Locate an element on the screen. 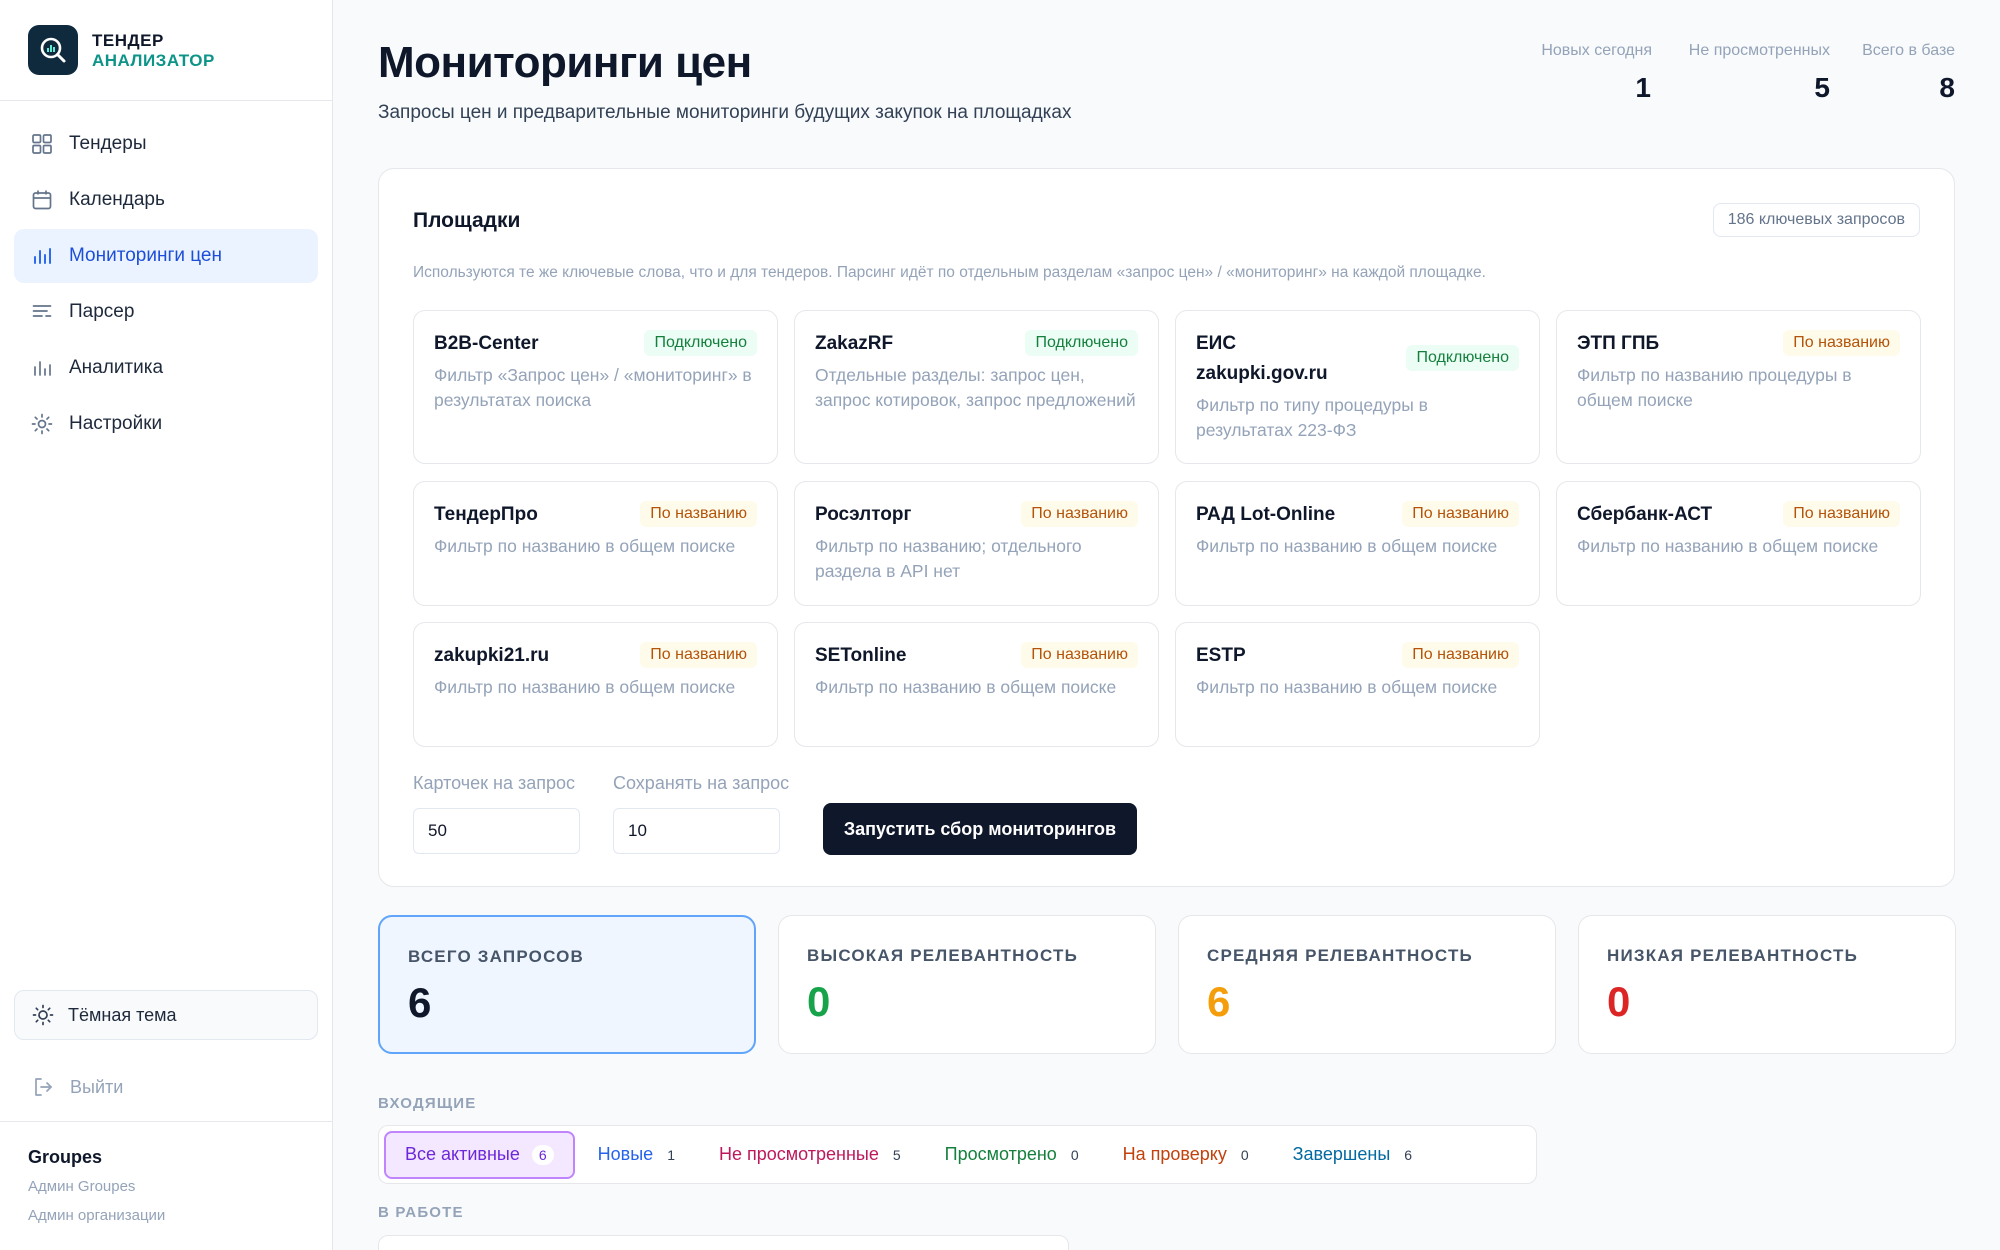 This screenshot has width=2000, height=1250. summary-card-low-relevance: НИЗКАЯ РЕЛЕВАНТНОСТЬ 0 is located at coordinates (1767, 984).